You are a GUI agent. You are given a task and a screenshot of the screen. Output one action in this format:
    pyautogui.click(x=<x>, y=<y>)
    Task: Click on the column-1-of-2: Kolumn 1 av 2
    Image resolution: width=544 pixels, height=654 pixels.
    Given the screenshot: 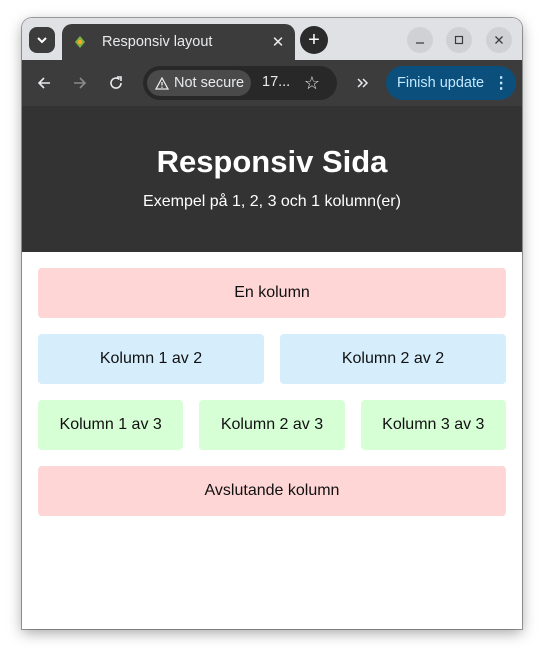 What is the action you would take?
    pyautogui.click(x=151, y=359)
    